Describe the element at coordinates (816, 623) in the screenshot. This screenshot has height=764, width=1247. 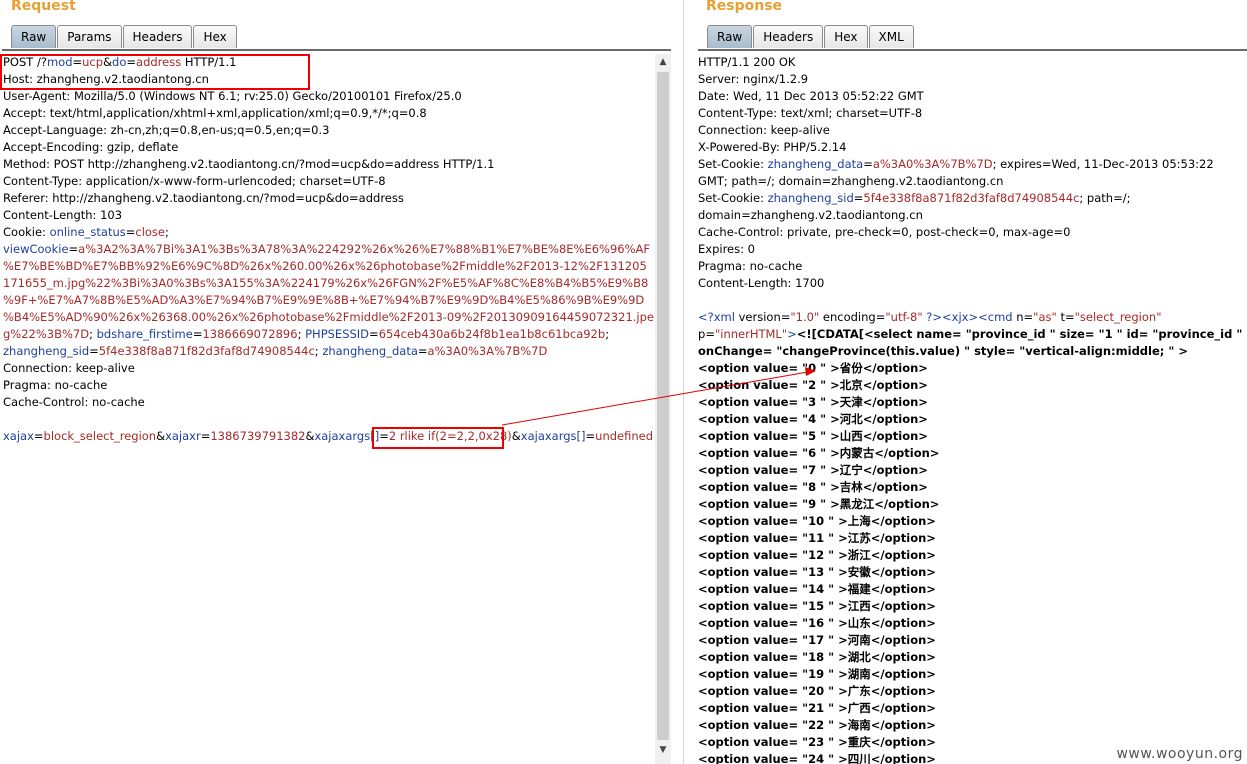
I see `option-value: 16` at that location.